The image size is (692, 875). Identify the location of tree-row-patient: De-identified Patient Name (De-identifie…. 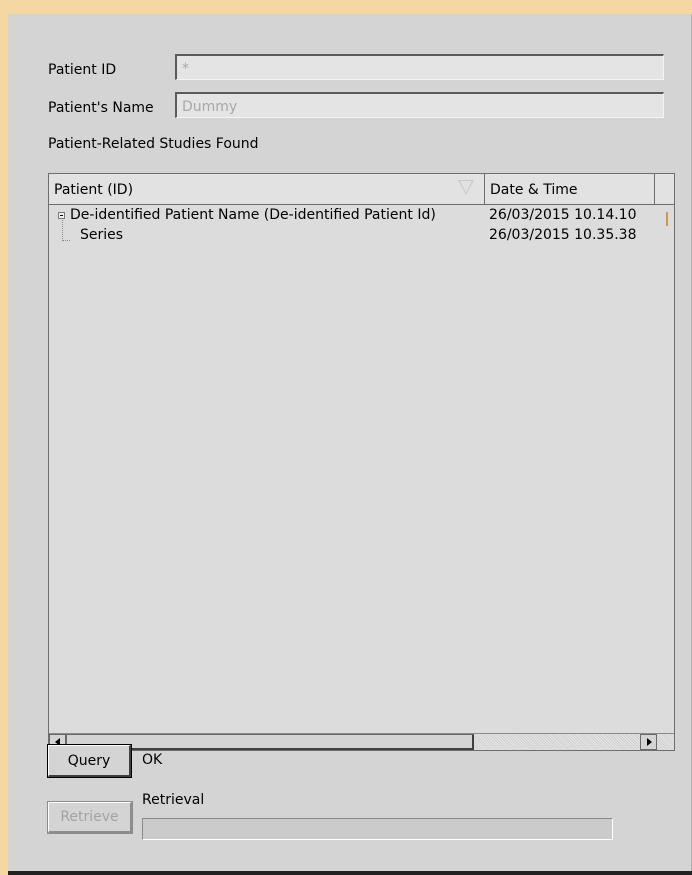
(361, 217).